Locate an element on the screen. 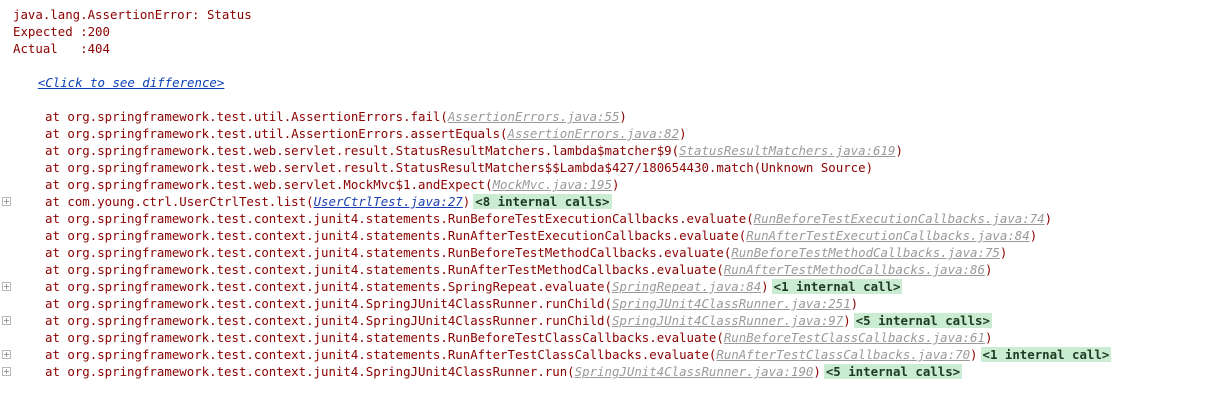  source-file-link: RunAfterTestClassCallbacks.java:70 is located at coordinates (843, 354).